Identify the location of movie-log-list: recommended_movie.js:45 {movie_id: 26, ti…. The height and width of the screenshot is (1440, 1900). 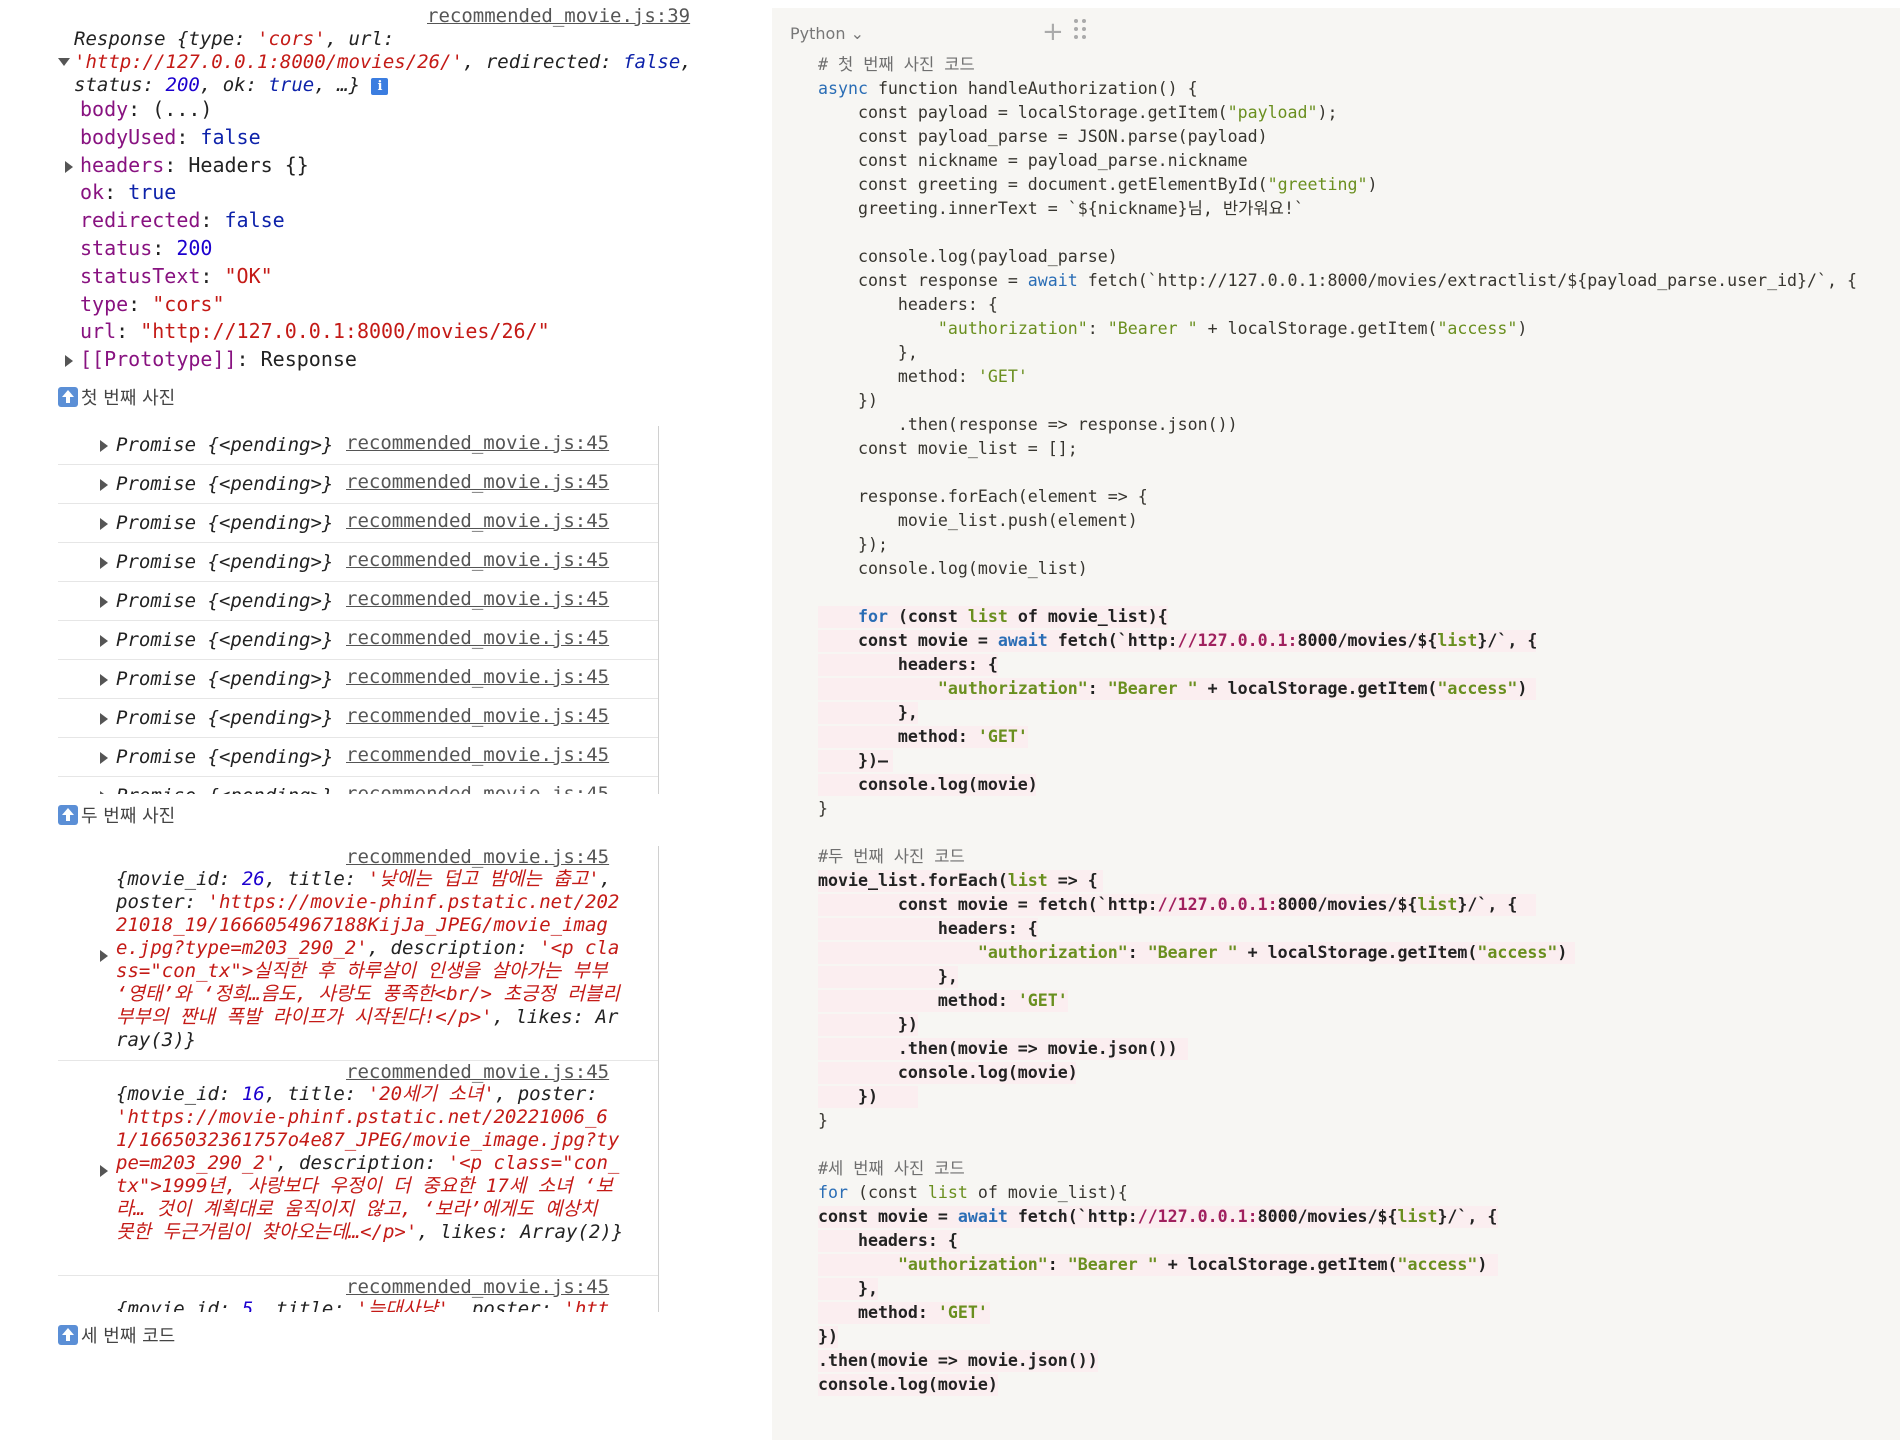
(358, 1079).